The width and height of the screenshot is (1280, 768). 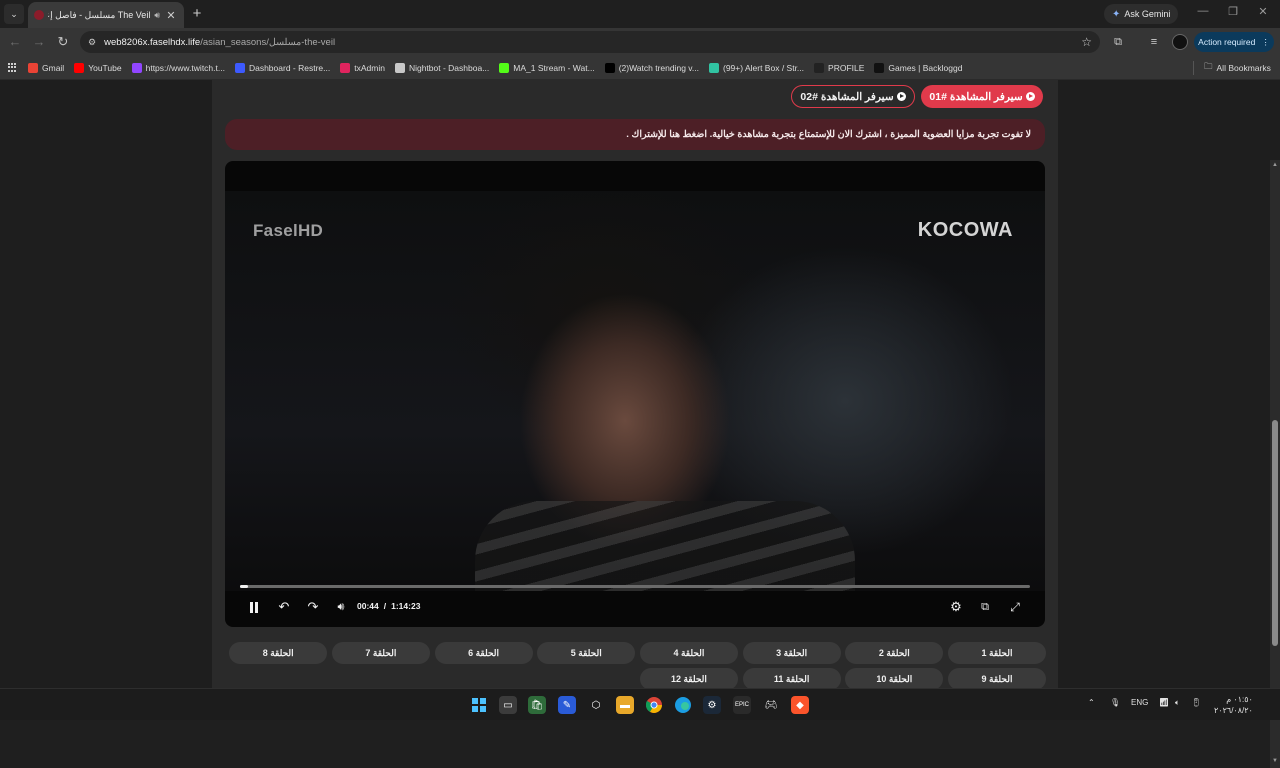 What do you see at coordinates (92, 42) in the screenshot?
I see `site-info-icon: ⚙` at bounding box center [92, 42].